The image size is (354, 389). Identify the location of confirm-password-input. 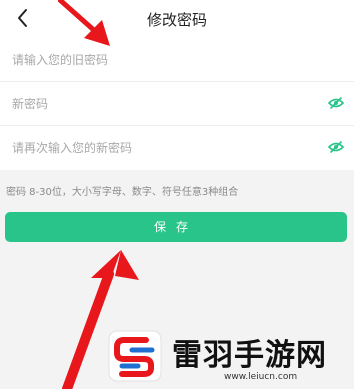
(157, 148).